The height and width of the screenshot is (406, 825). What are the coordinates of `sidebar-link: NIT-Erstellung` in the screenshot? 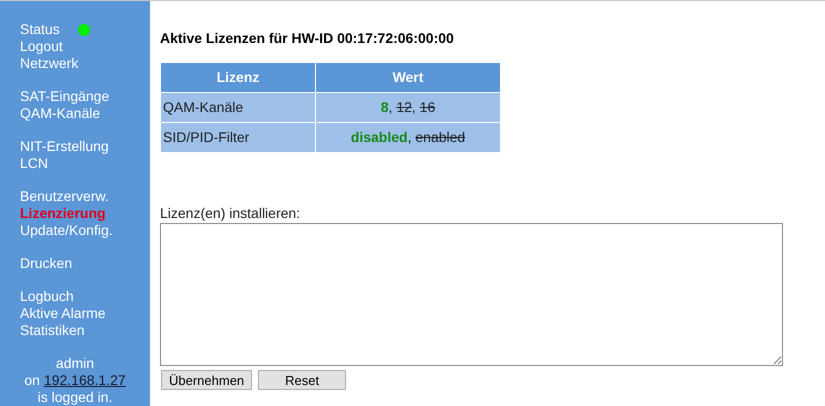 It's located at (64, 146).